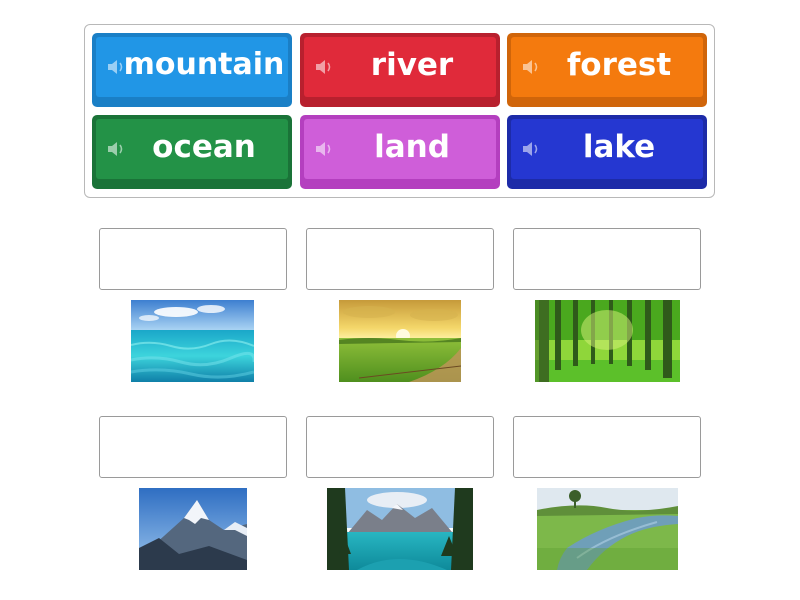  What do you see at coordinates (192, 341) in the screenshot?
I see `ocean-photo` at bounding box center [192, 341].